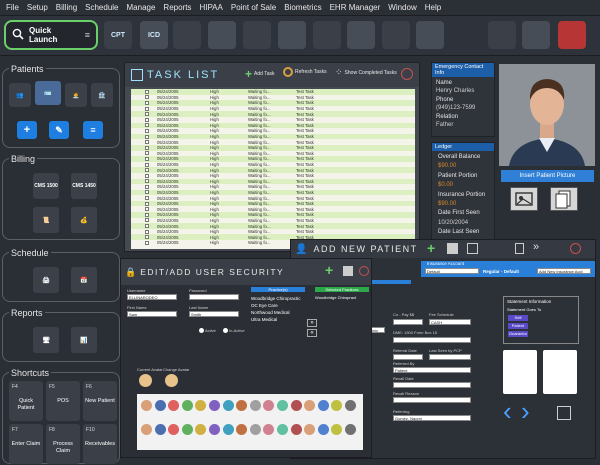  Describe the element at coordinates (502, 35) in the screenshot. I see `user-settings-icon` at that location.